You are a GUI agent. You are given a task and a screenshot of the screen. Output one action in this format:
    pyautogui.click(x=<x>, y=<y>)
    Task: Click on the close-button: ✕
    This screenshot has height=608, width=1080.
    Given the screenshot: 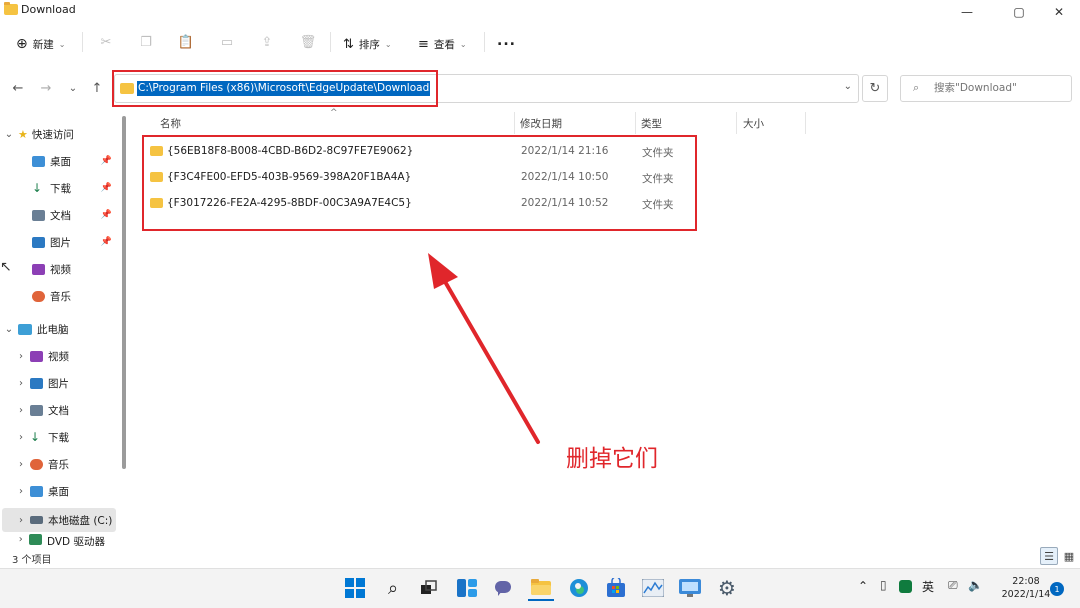 What is the action you would take?
    pyautogui.click(x=1058, y=12)
    